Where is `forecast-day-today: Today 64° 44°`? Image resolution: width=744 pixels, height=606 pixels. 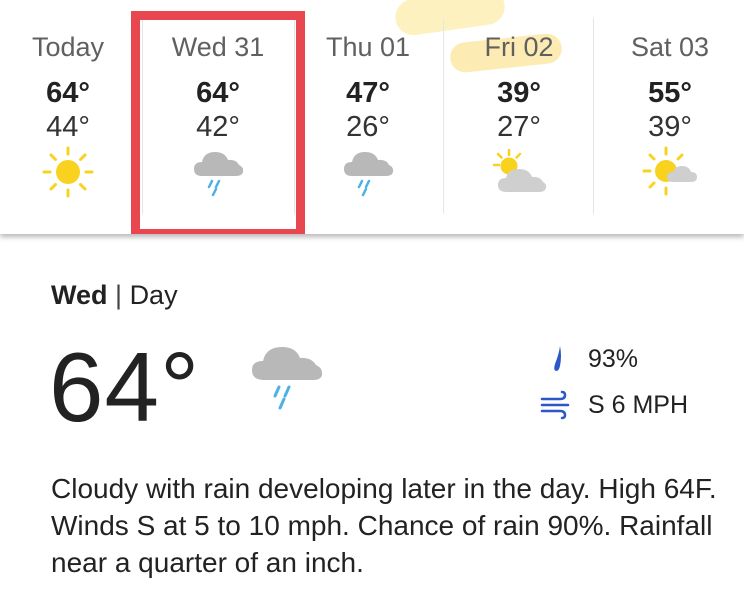
forecast-day-today: Today 64° 44° is located at coordinates (71, 107).